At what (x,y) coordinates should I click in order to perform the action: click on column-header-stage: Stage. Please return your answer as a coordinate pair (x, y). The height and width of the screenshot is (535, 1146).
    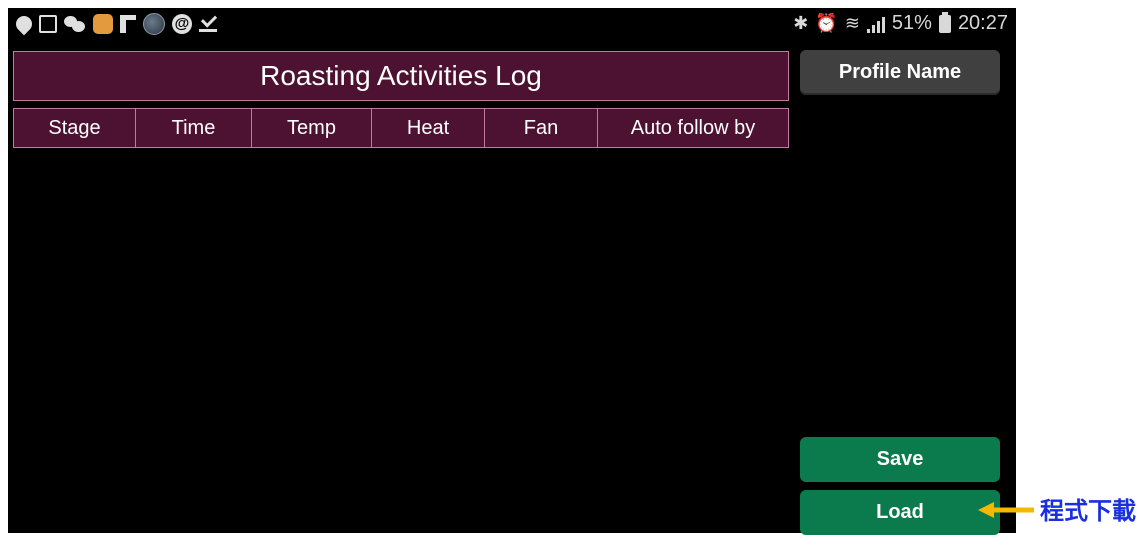
    Looking at the image, I should click on (75, 128).